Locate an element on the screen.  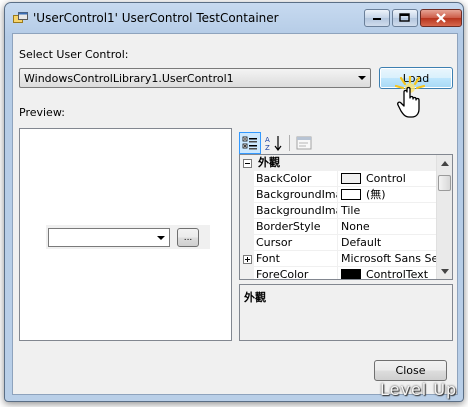
close-icon is located at coordinates (441, 18).